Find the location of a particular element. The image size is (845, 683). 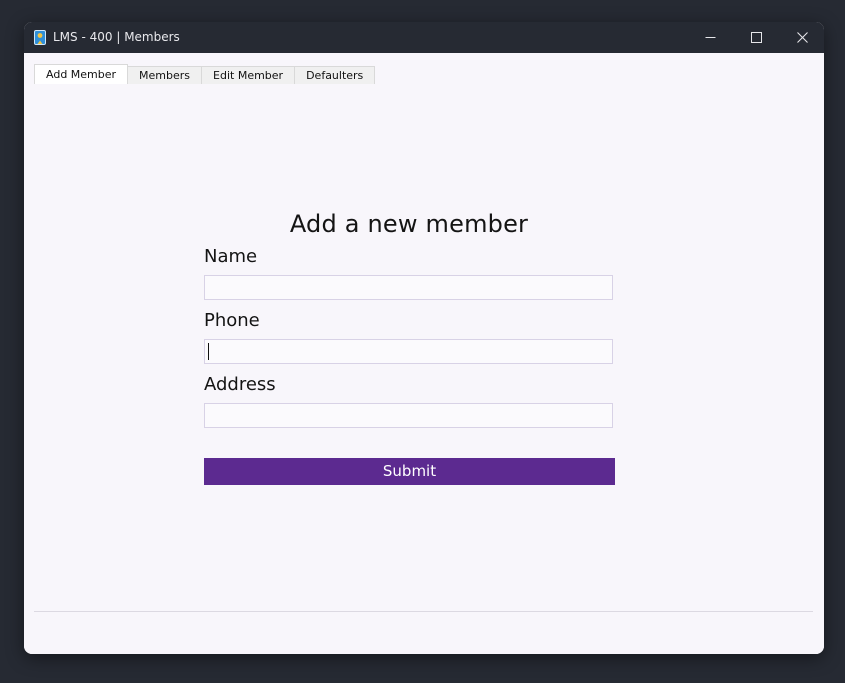

text-caret is located at coordinates (208, 351).